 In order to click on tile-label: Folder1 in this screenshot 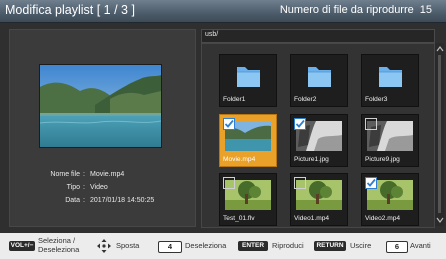, I will do `click(234, 99)`.